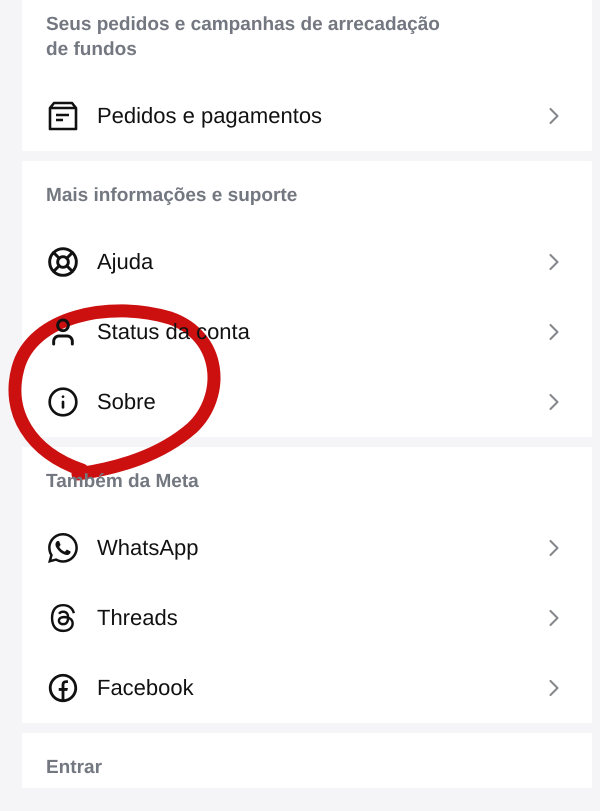 The height and width of the screenshot is (811, 600). I want to click on box-icon, so click(63, 116).